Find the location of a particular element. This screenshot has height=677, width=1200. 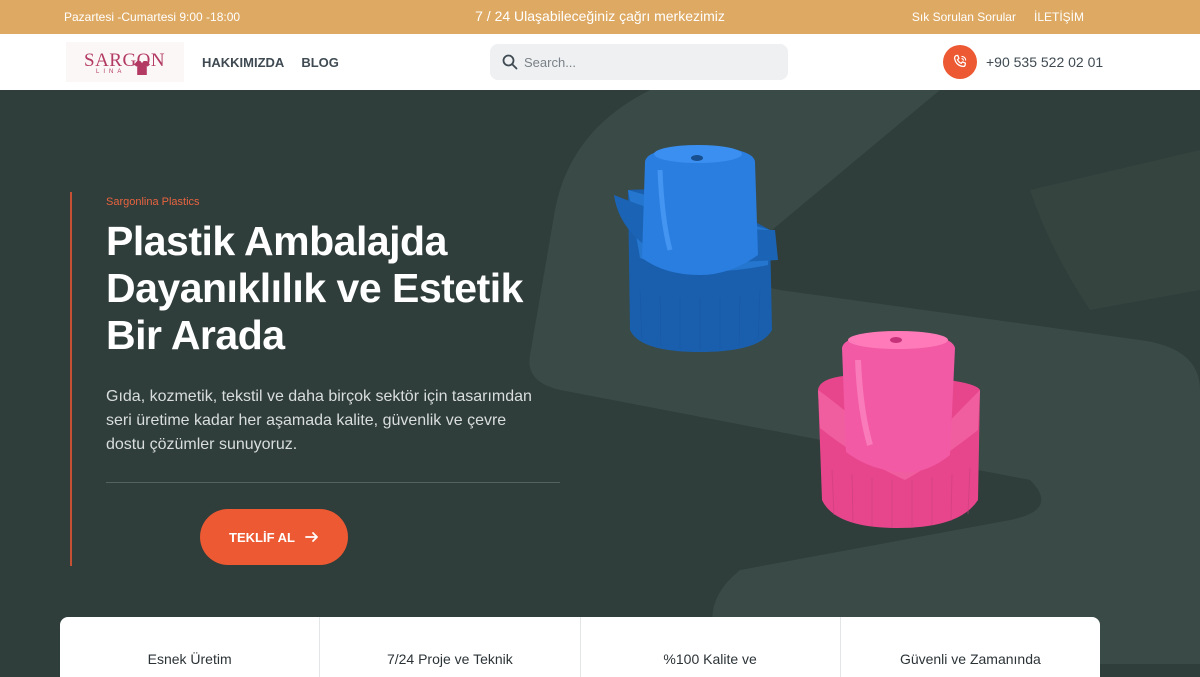

feature-title: %100 Kalite ve is located at coordinates (710, 659).